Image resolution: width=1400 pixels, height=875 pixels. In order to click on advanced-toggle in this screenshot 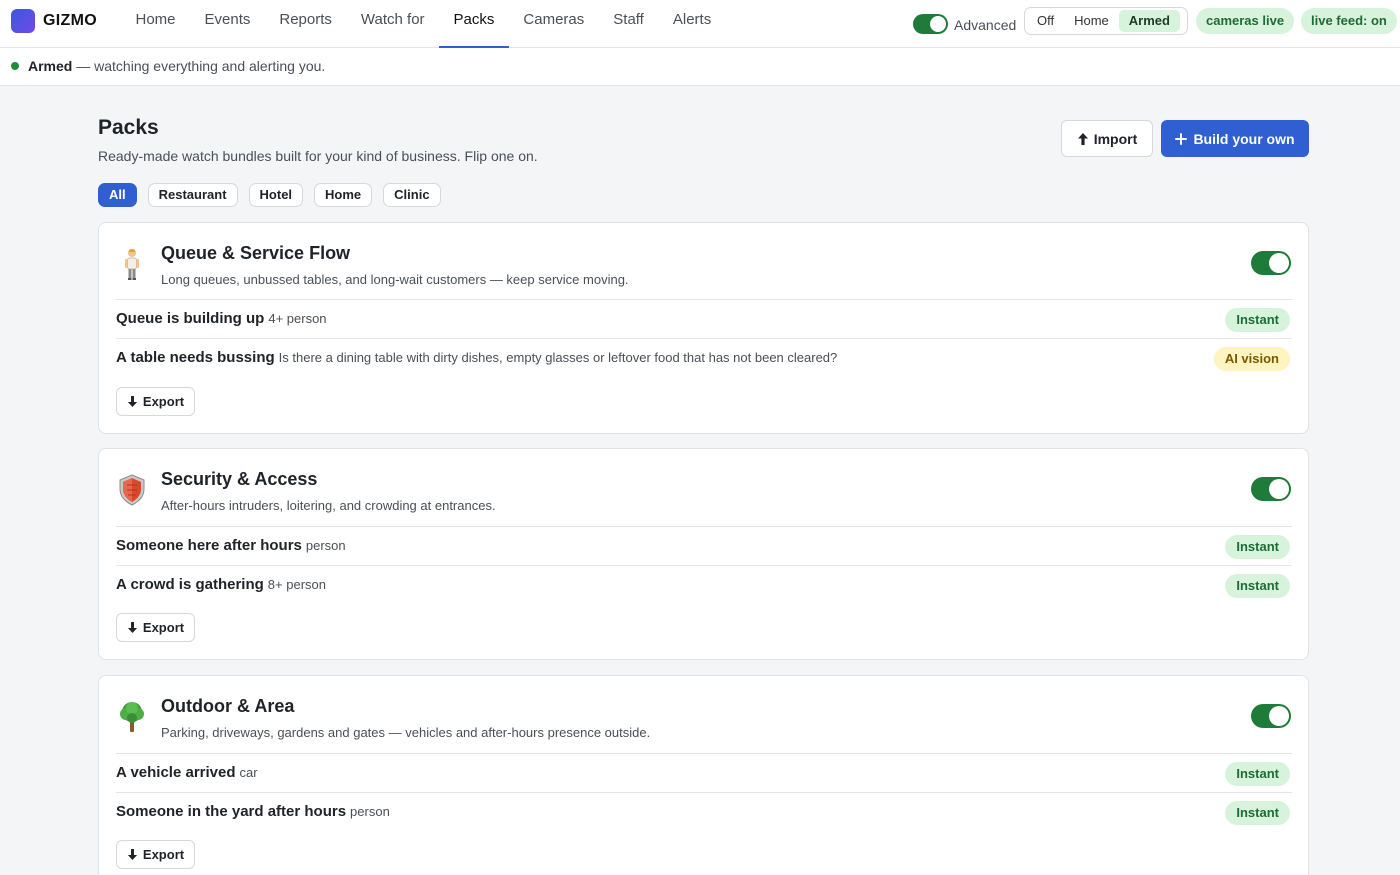, I will do `click(930, 24)`.